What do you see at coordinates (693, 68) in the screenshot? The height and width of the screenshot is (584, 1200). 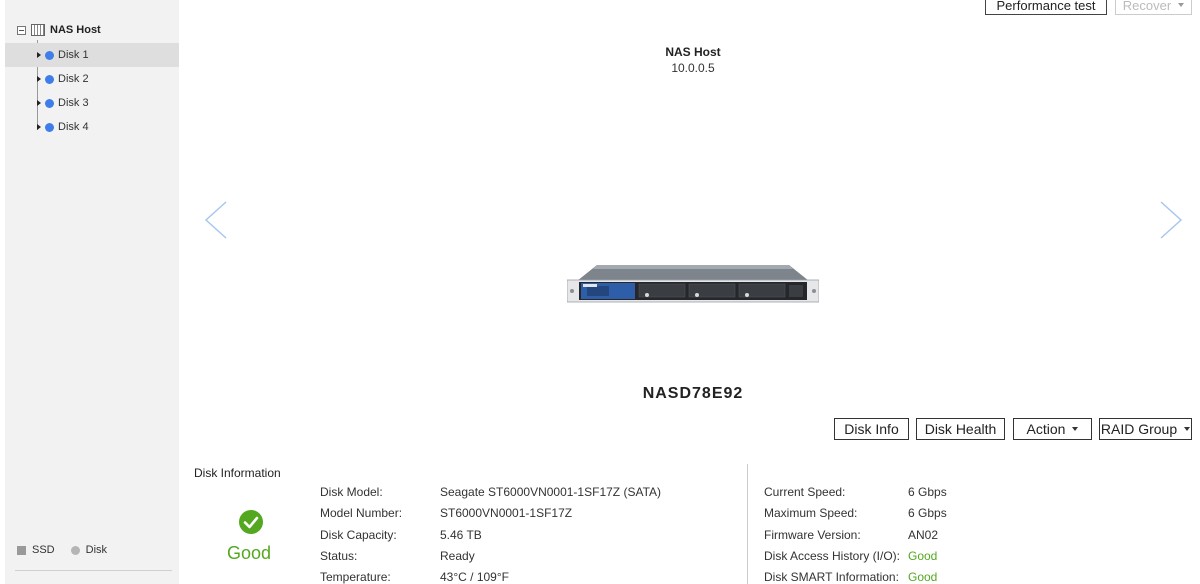 I see `host-ip: 10.0.0.5` at bounding box center [693, 68].